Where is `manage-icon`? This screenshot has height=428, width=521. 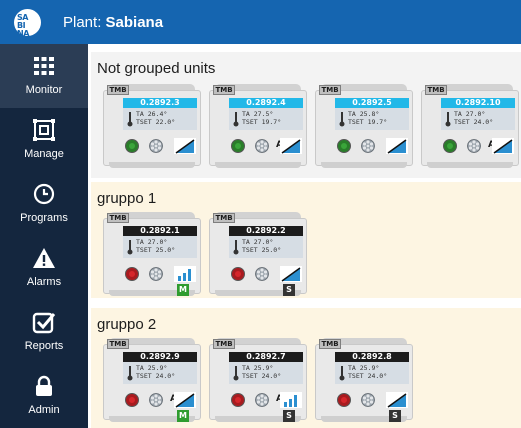
manage-icon is located at coordinates (44, 130).